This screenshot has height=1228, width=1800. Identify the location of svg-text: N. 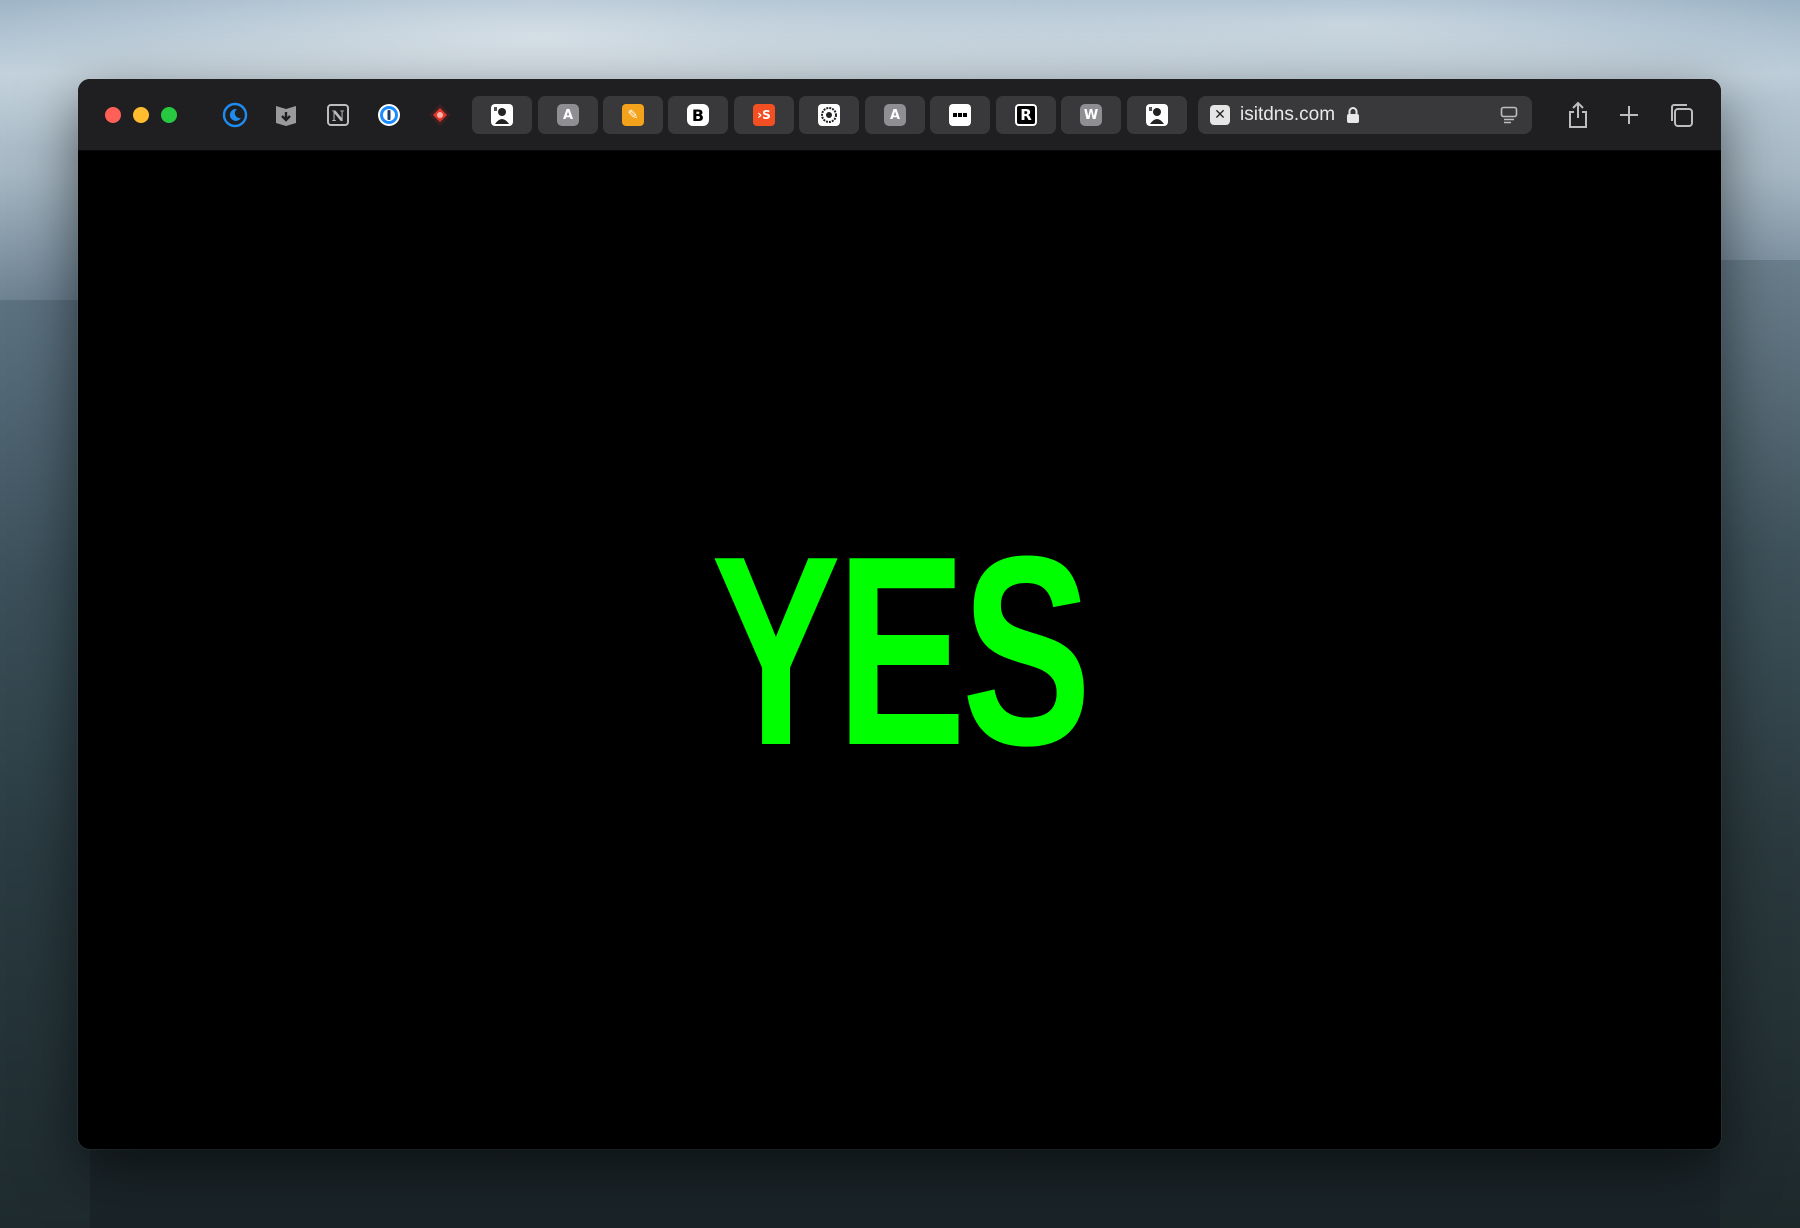
(338, 117).